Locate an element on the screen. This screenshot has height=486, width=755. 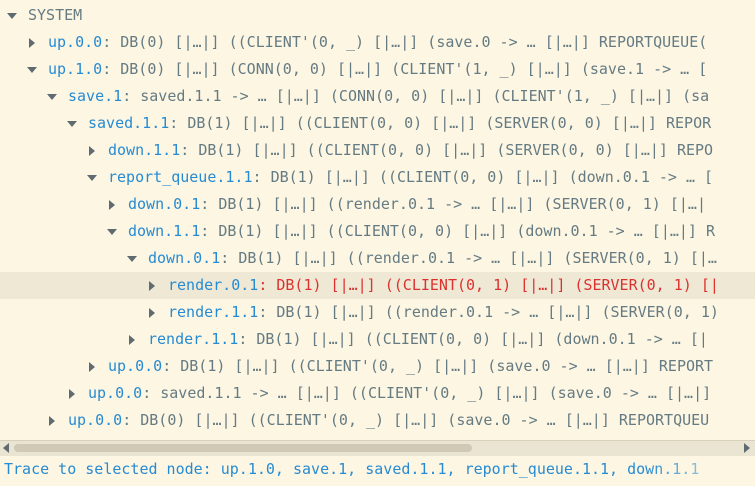
scroll-right-arrow-icon is located at coordinates (747, 448).